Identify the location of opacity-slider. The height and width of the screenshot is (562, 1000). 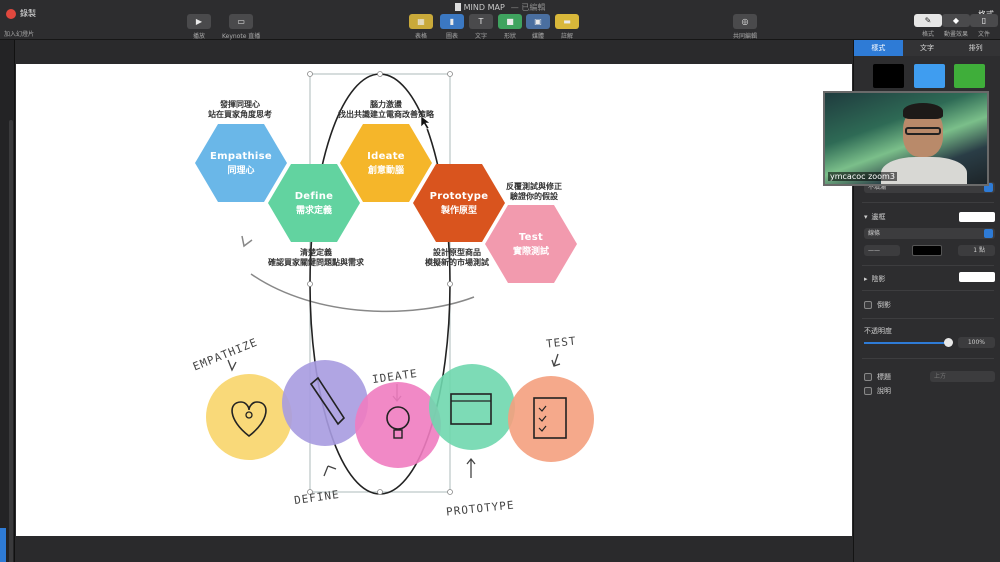
(906, 343).